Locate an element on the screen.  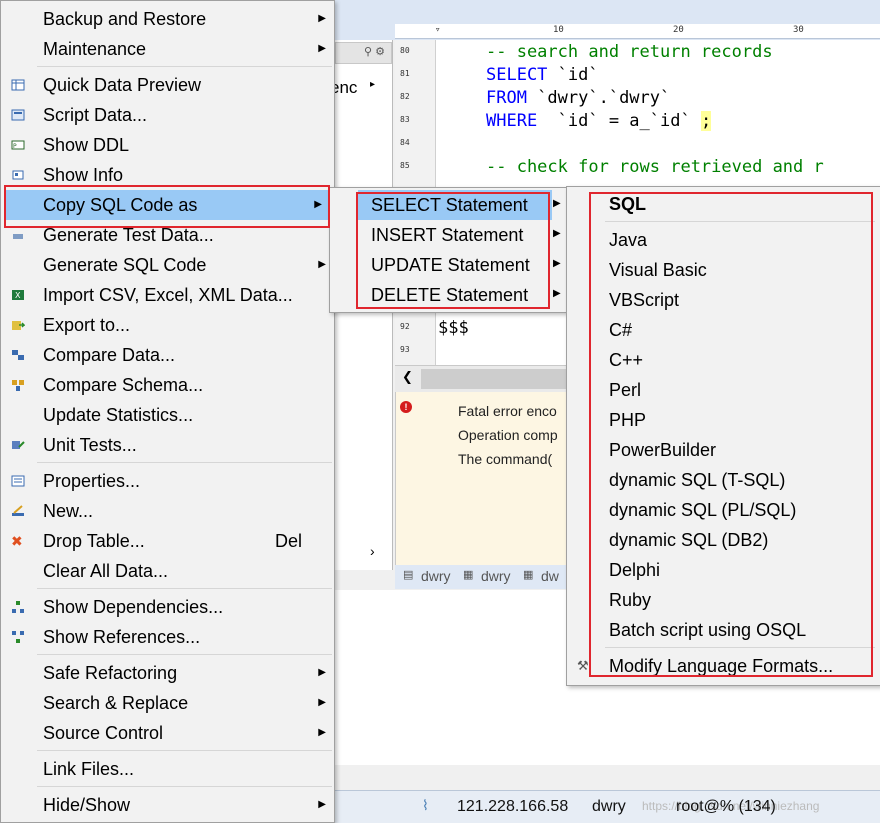
code-line: $$$ is located at coordinates (453, 328).